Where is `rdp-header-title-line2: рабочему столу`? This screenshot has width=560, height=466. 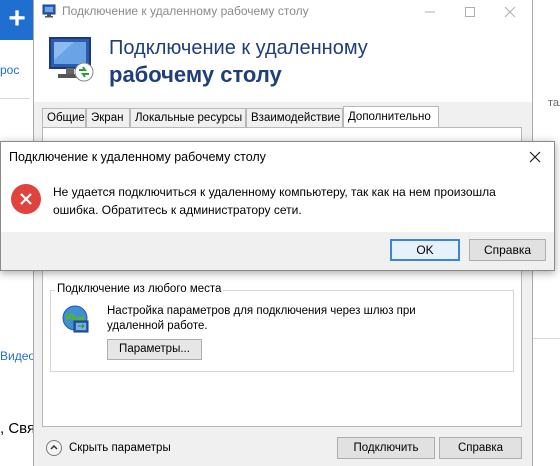
rdp-header-title-line2: рабочему столу is located at coordinates (195, 74).